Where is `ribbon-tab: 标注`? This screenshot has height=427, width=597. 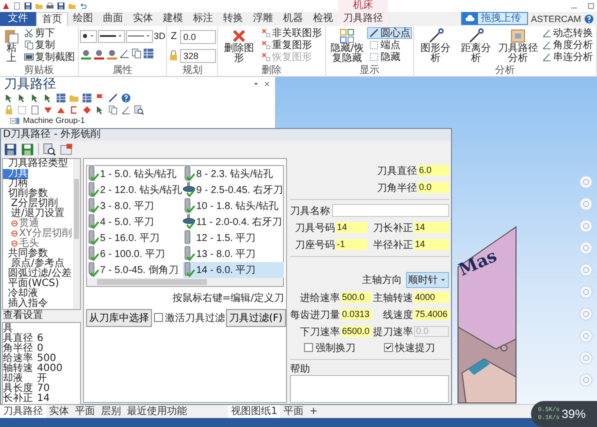 ribbon-tab: 标注 is located at coordinates (203, 19).